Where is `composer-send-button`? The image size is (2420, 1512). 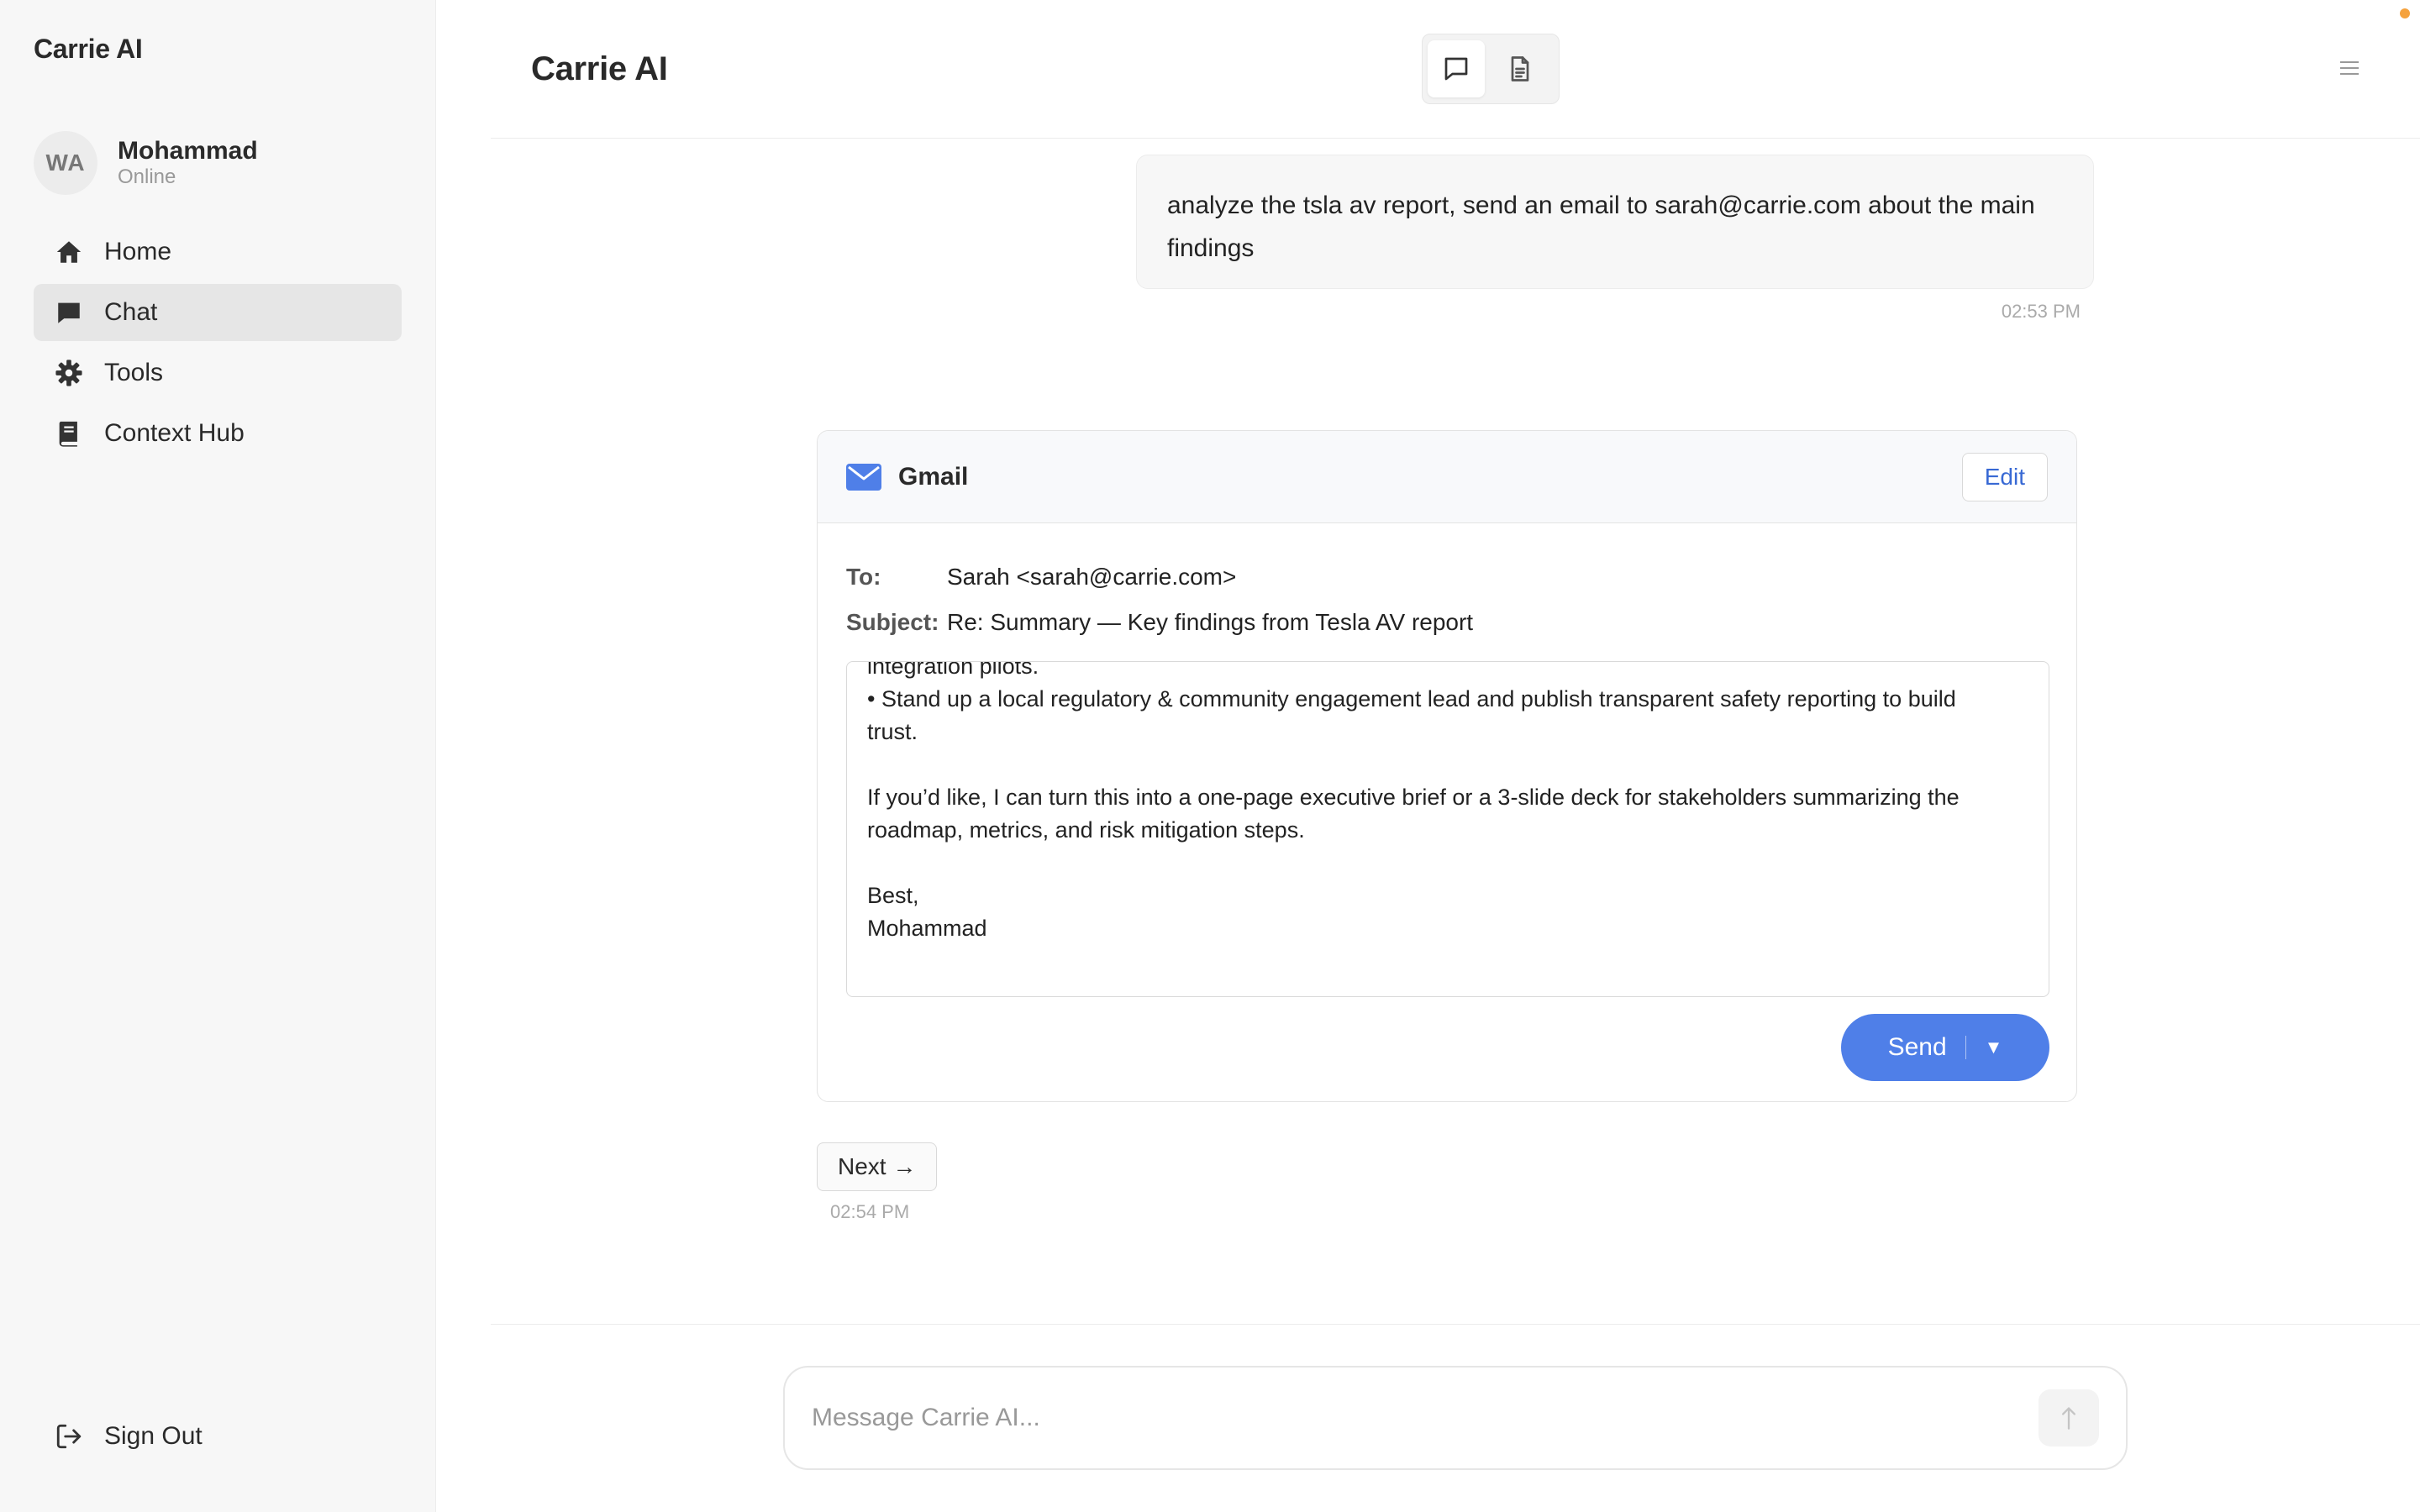
composer-send-button is located at coordinates (2069, 1417).